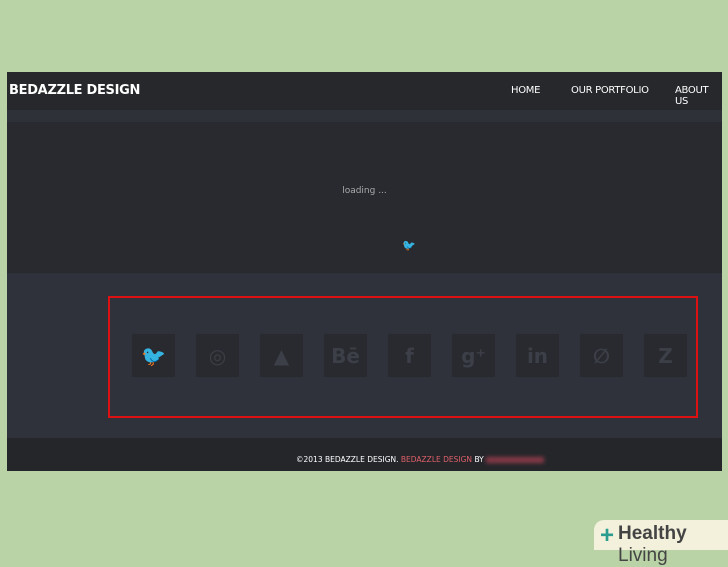 The height and width of the screenshot is (567, 728). What do you see at coordinates (537, 355) in the screenshot?
I see `linkedin-icon: in` at bounding box center [537, 355].